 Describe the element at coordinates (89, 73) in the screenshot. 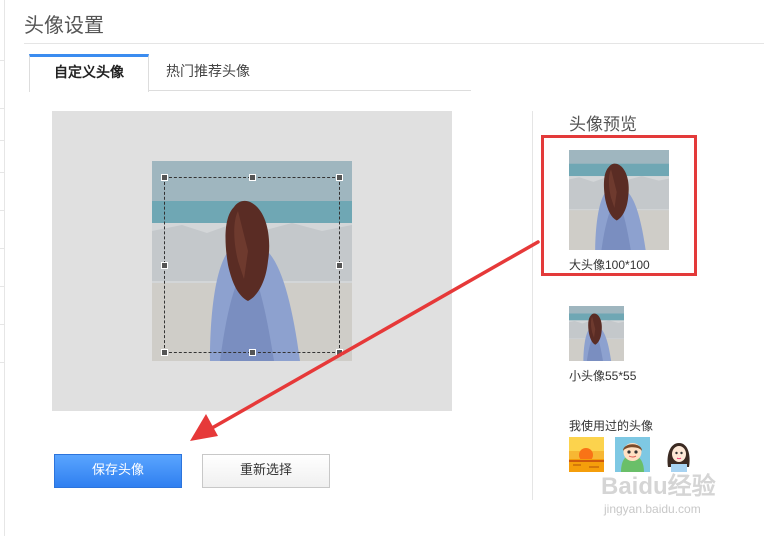

I see `tab-custom-avatar: 自定义头像` at that location.